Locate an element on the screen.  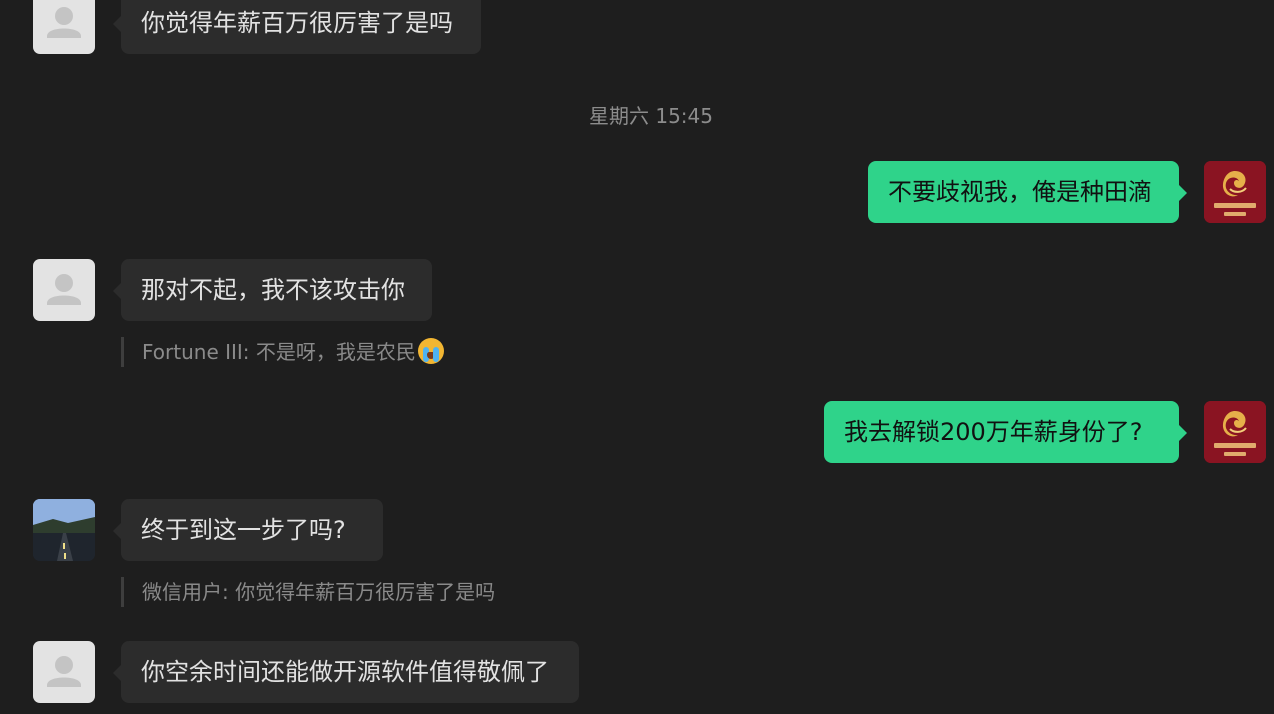
message-text: 不要歧视我，俺是种田滴 is located at coordinates (1020, 192).